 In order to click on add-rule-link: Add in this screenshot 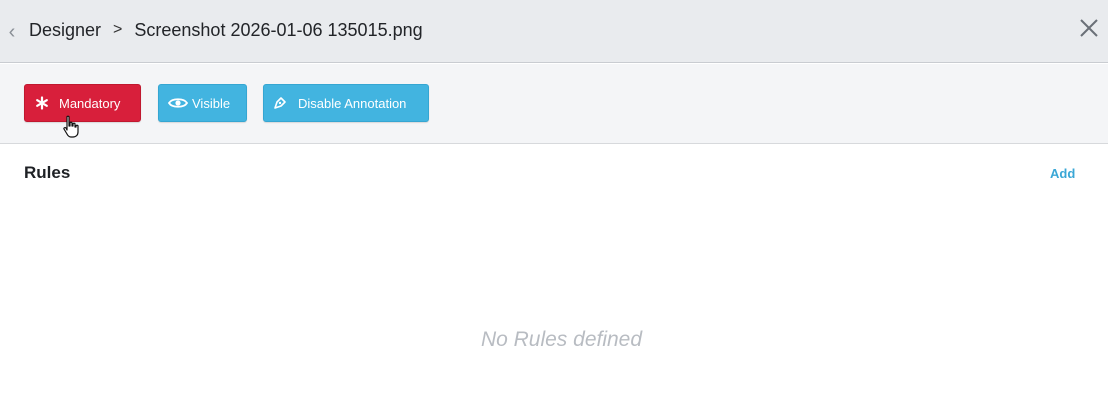, I will do `click(1062, 173)`.